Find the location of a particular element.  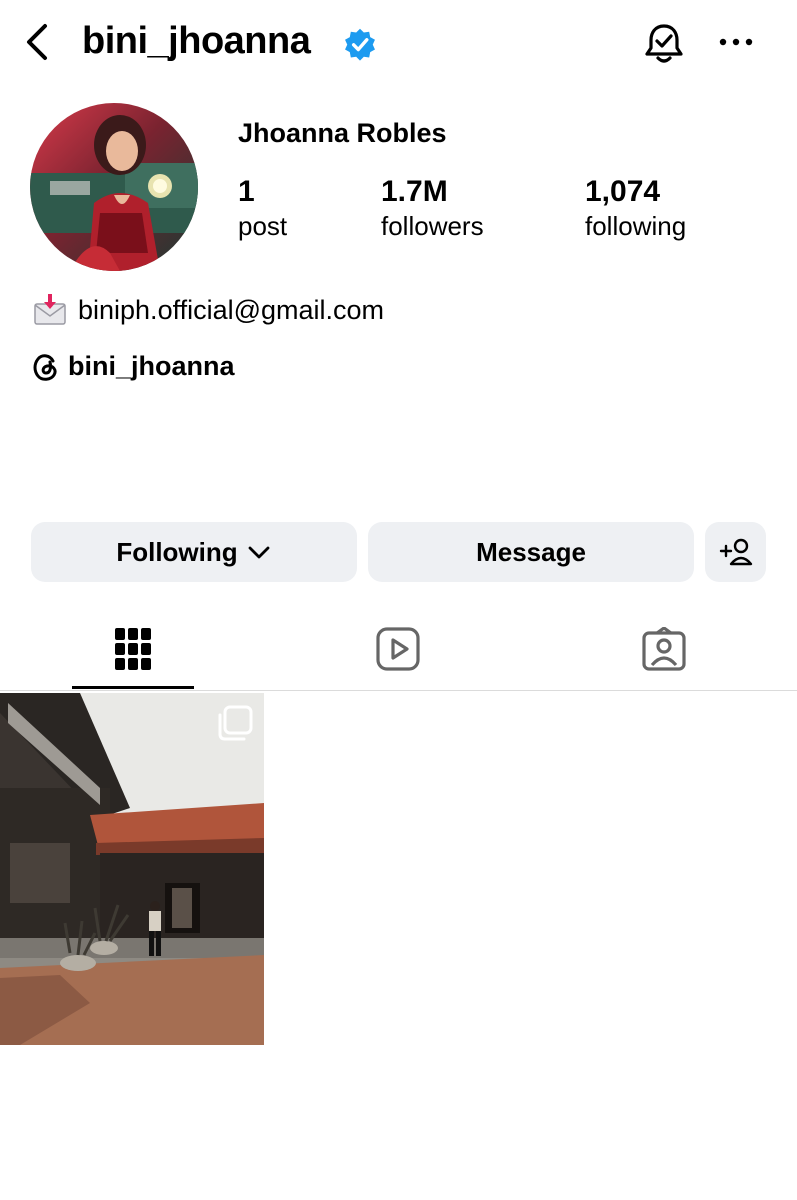

followers-count: 1.7M followers is located at coordinates (432, 209).